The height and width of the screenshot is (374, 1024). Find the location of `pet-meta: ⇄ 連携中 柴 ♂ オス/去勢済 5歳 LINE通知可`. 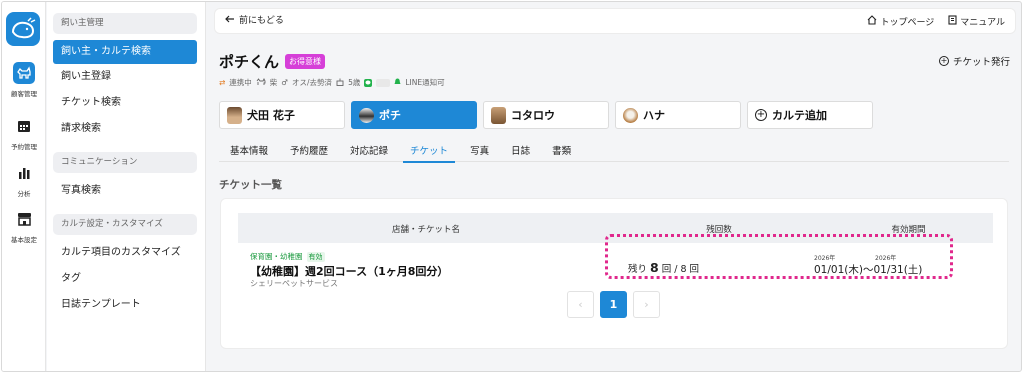

pet-meta: ⇄ 連携中 柴 ♂ オス/去勢済 5歳 LINE通知可 is located at coordinates (332, 82).